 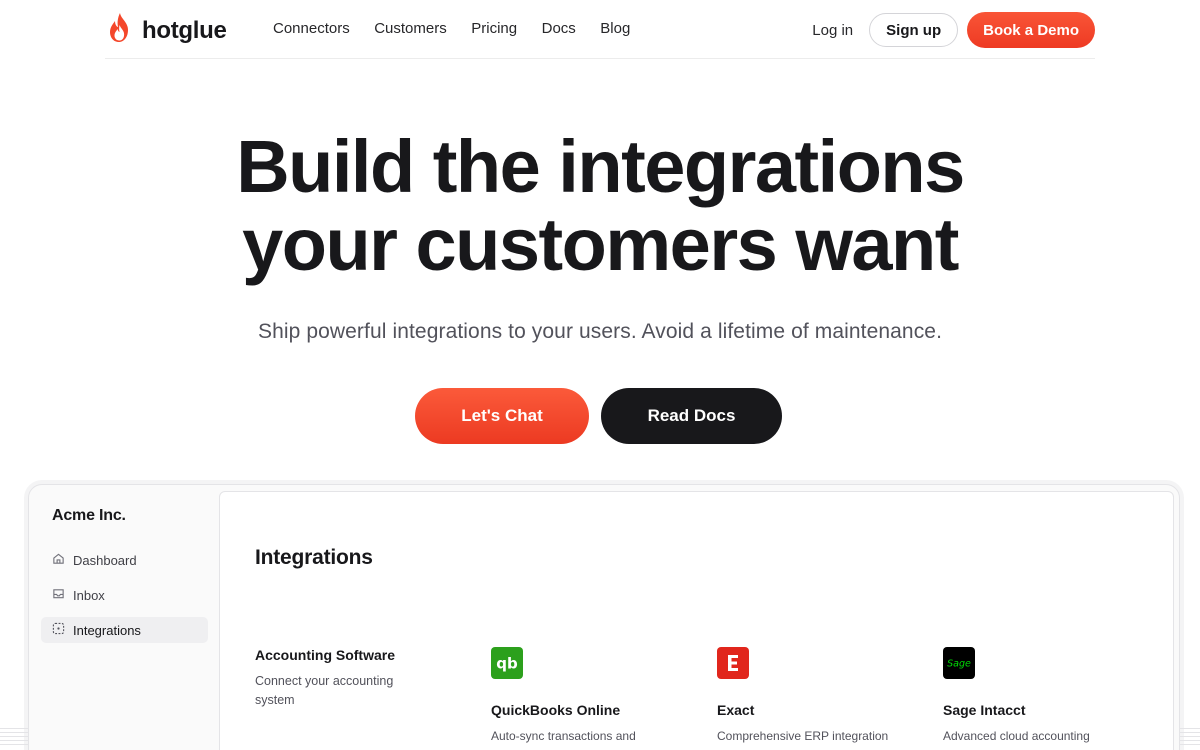 I want to click on login-link: Log in, so click(x=832, y=30).